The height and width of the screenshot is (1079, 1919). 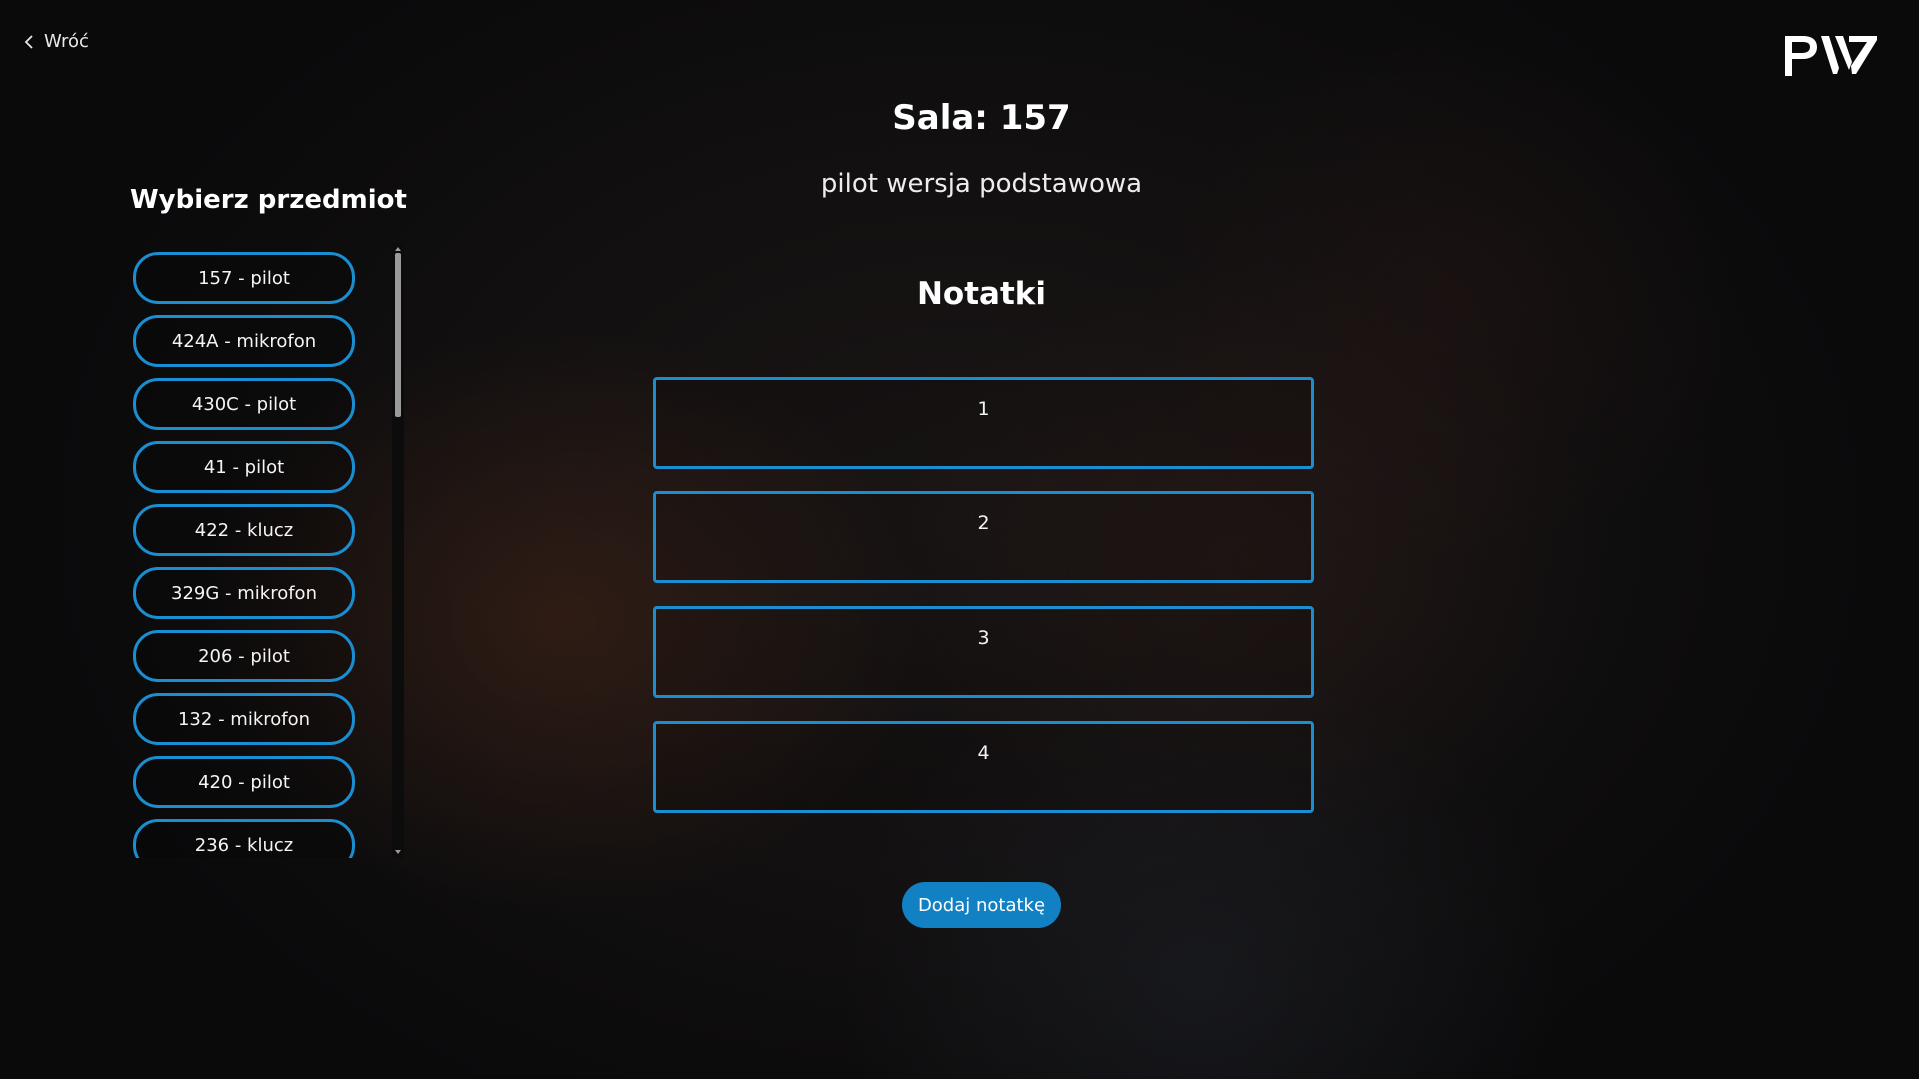 What do you see at coordinates (398, 852) in the screenshot?
I see `scroll-down-arrow-icon` at bounding box center [398, 852].